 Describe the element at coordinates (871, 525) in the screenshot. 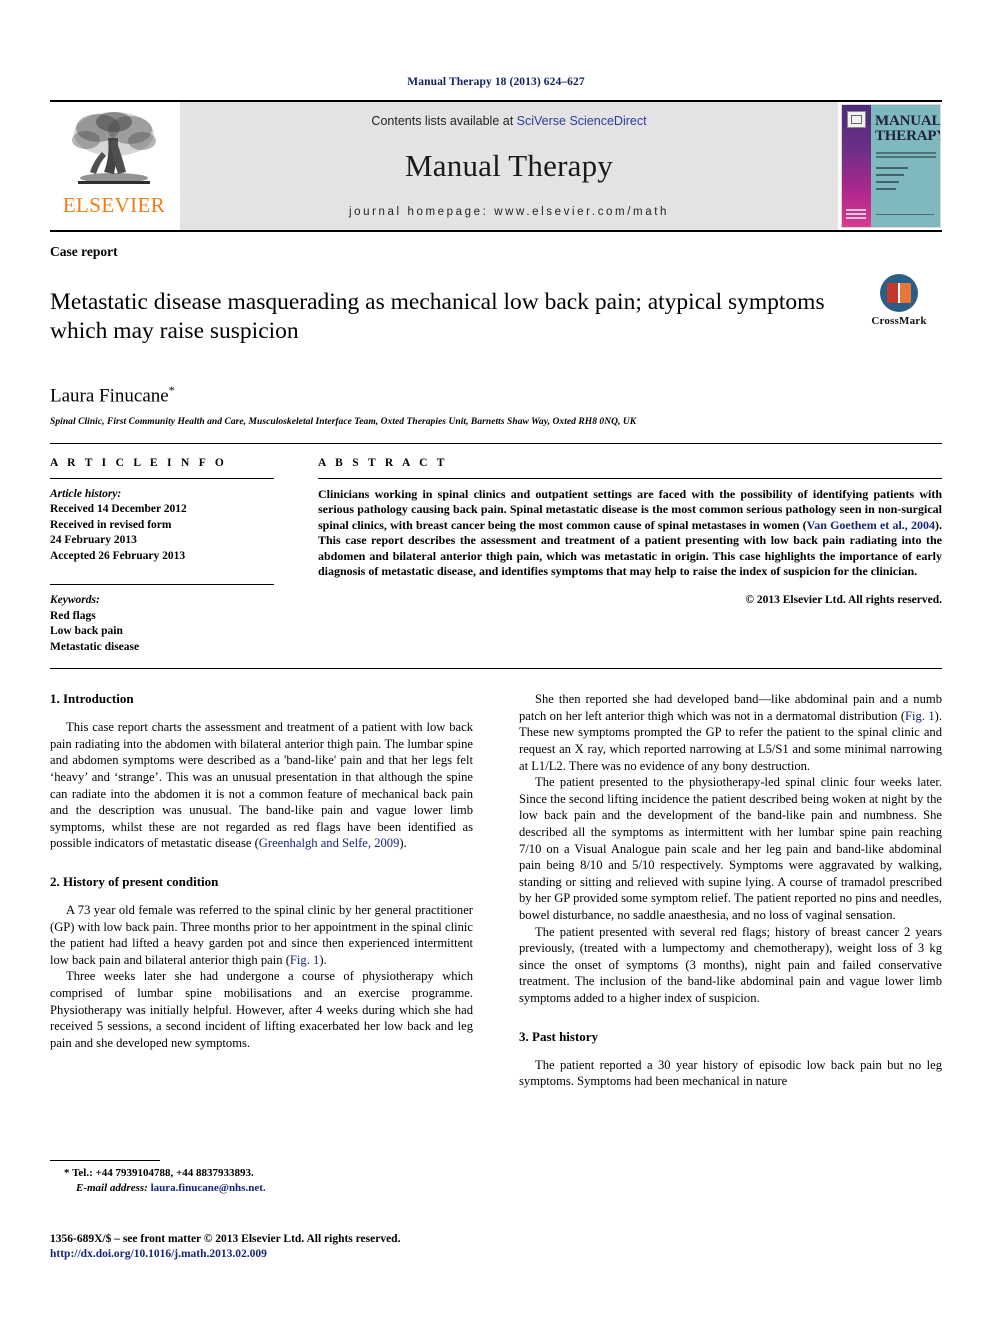

I see `abstract-citation-link: Van Goethem et al., 2004` at that location.